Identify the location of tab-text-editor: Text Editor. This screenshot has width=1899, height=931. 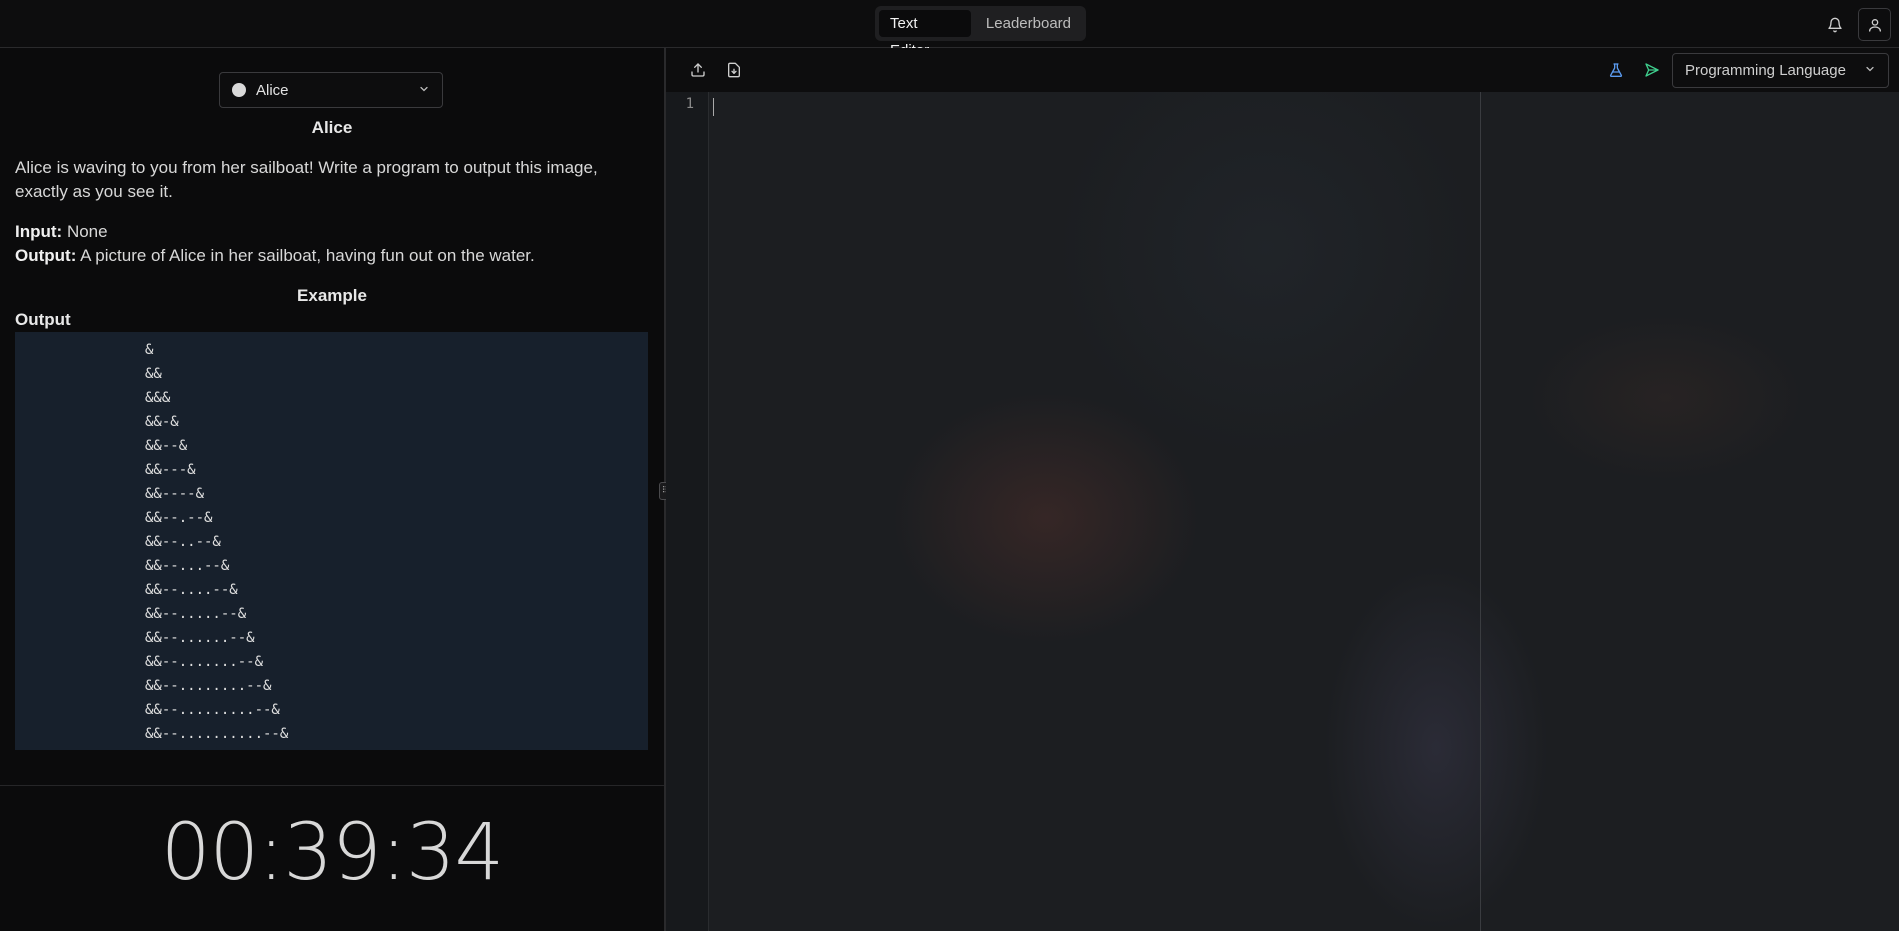
(925, 34).